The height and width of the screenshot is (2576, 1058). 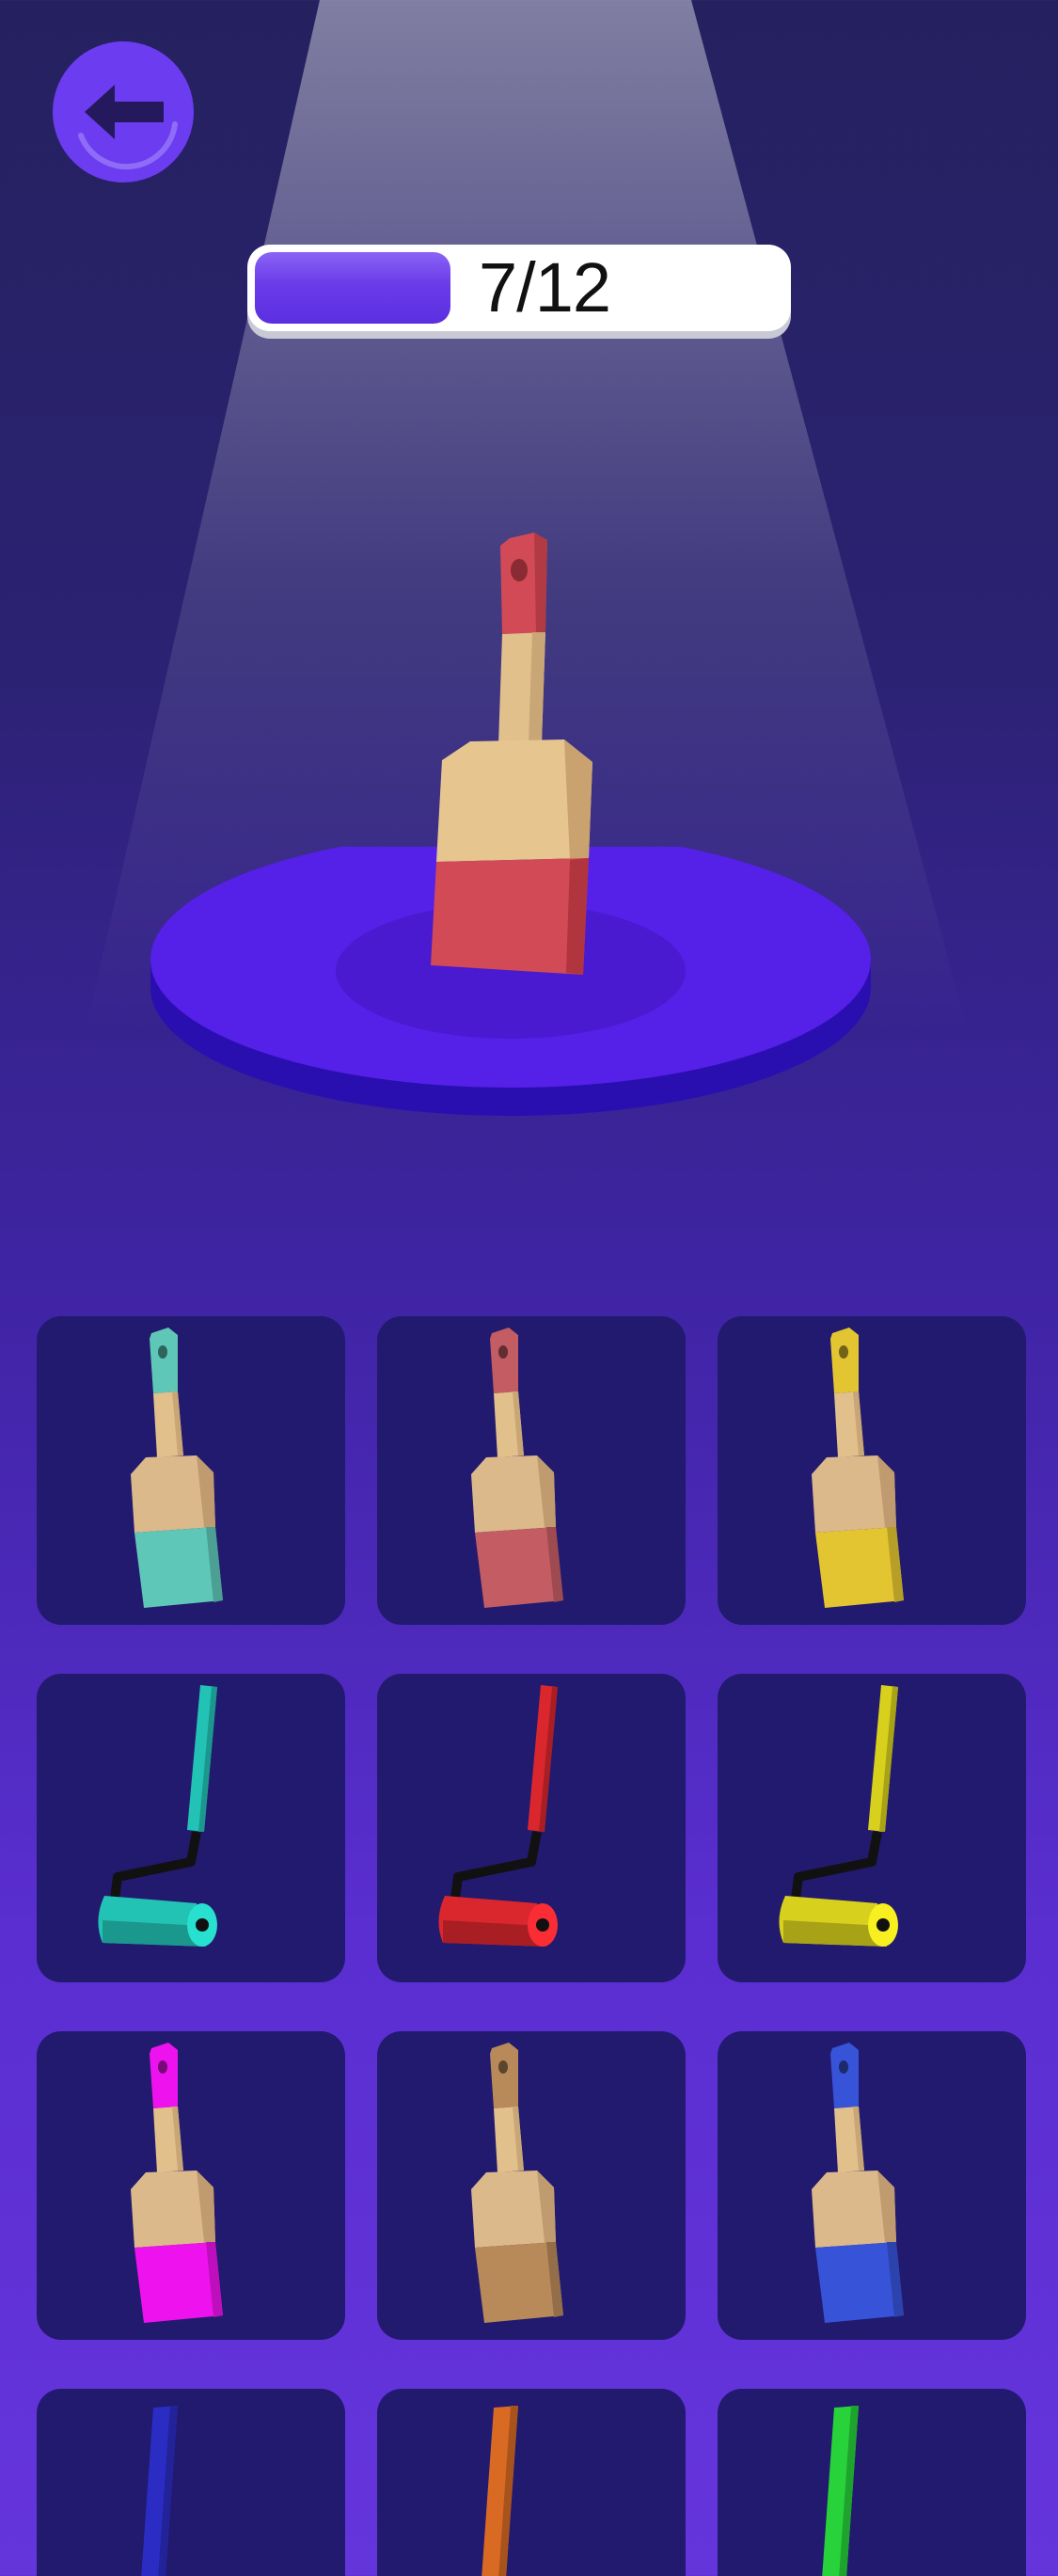 What do you see at coordinates (545, 287) in the screenshot?
I see `progress-count: 7/12` at bounding box center [545, 287].